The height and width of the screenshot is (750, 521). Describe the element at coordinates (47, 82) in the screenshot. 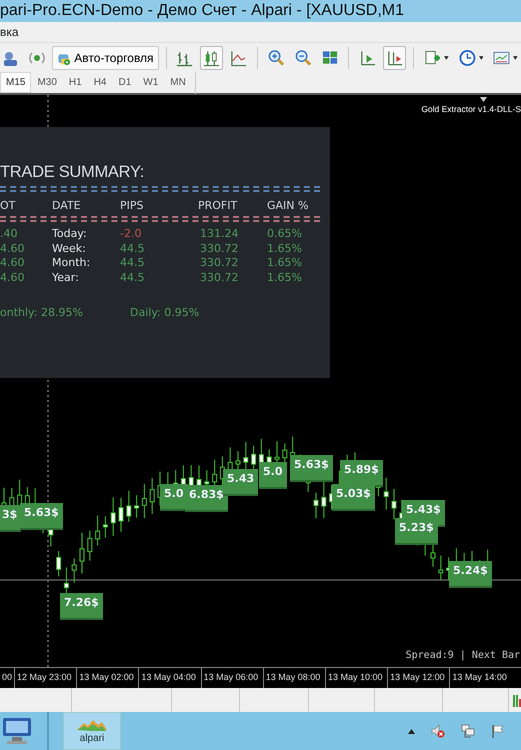

I see `timeframe-tab: M30` at that location.